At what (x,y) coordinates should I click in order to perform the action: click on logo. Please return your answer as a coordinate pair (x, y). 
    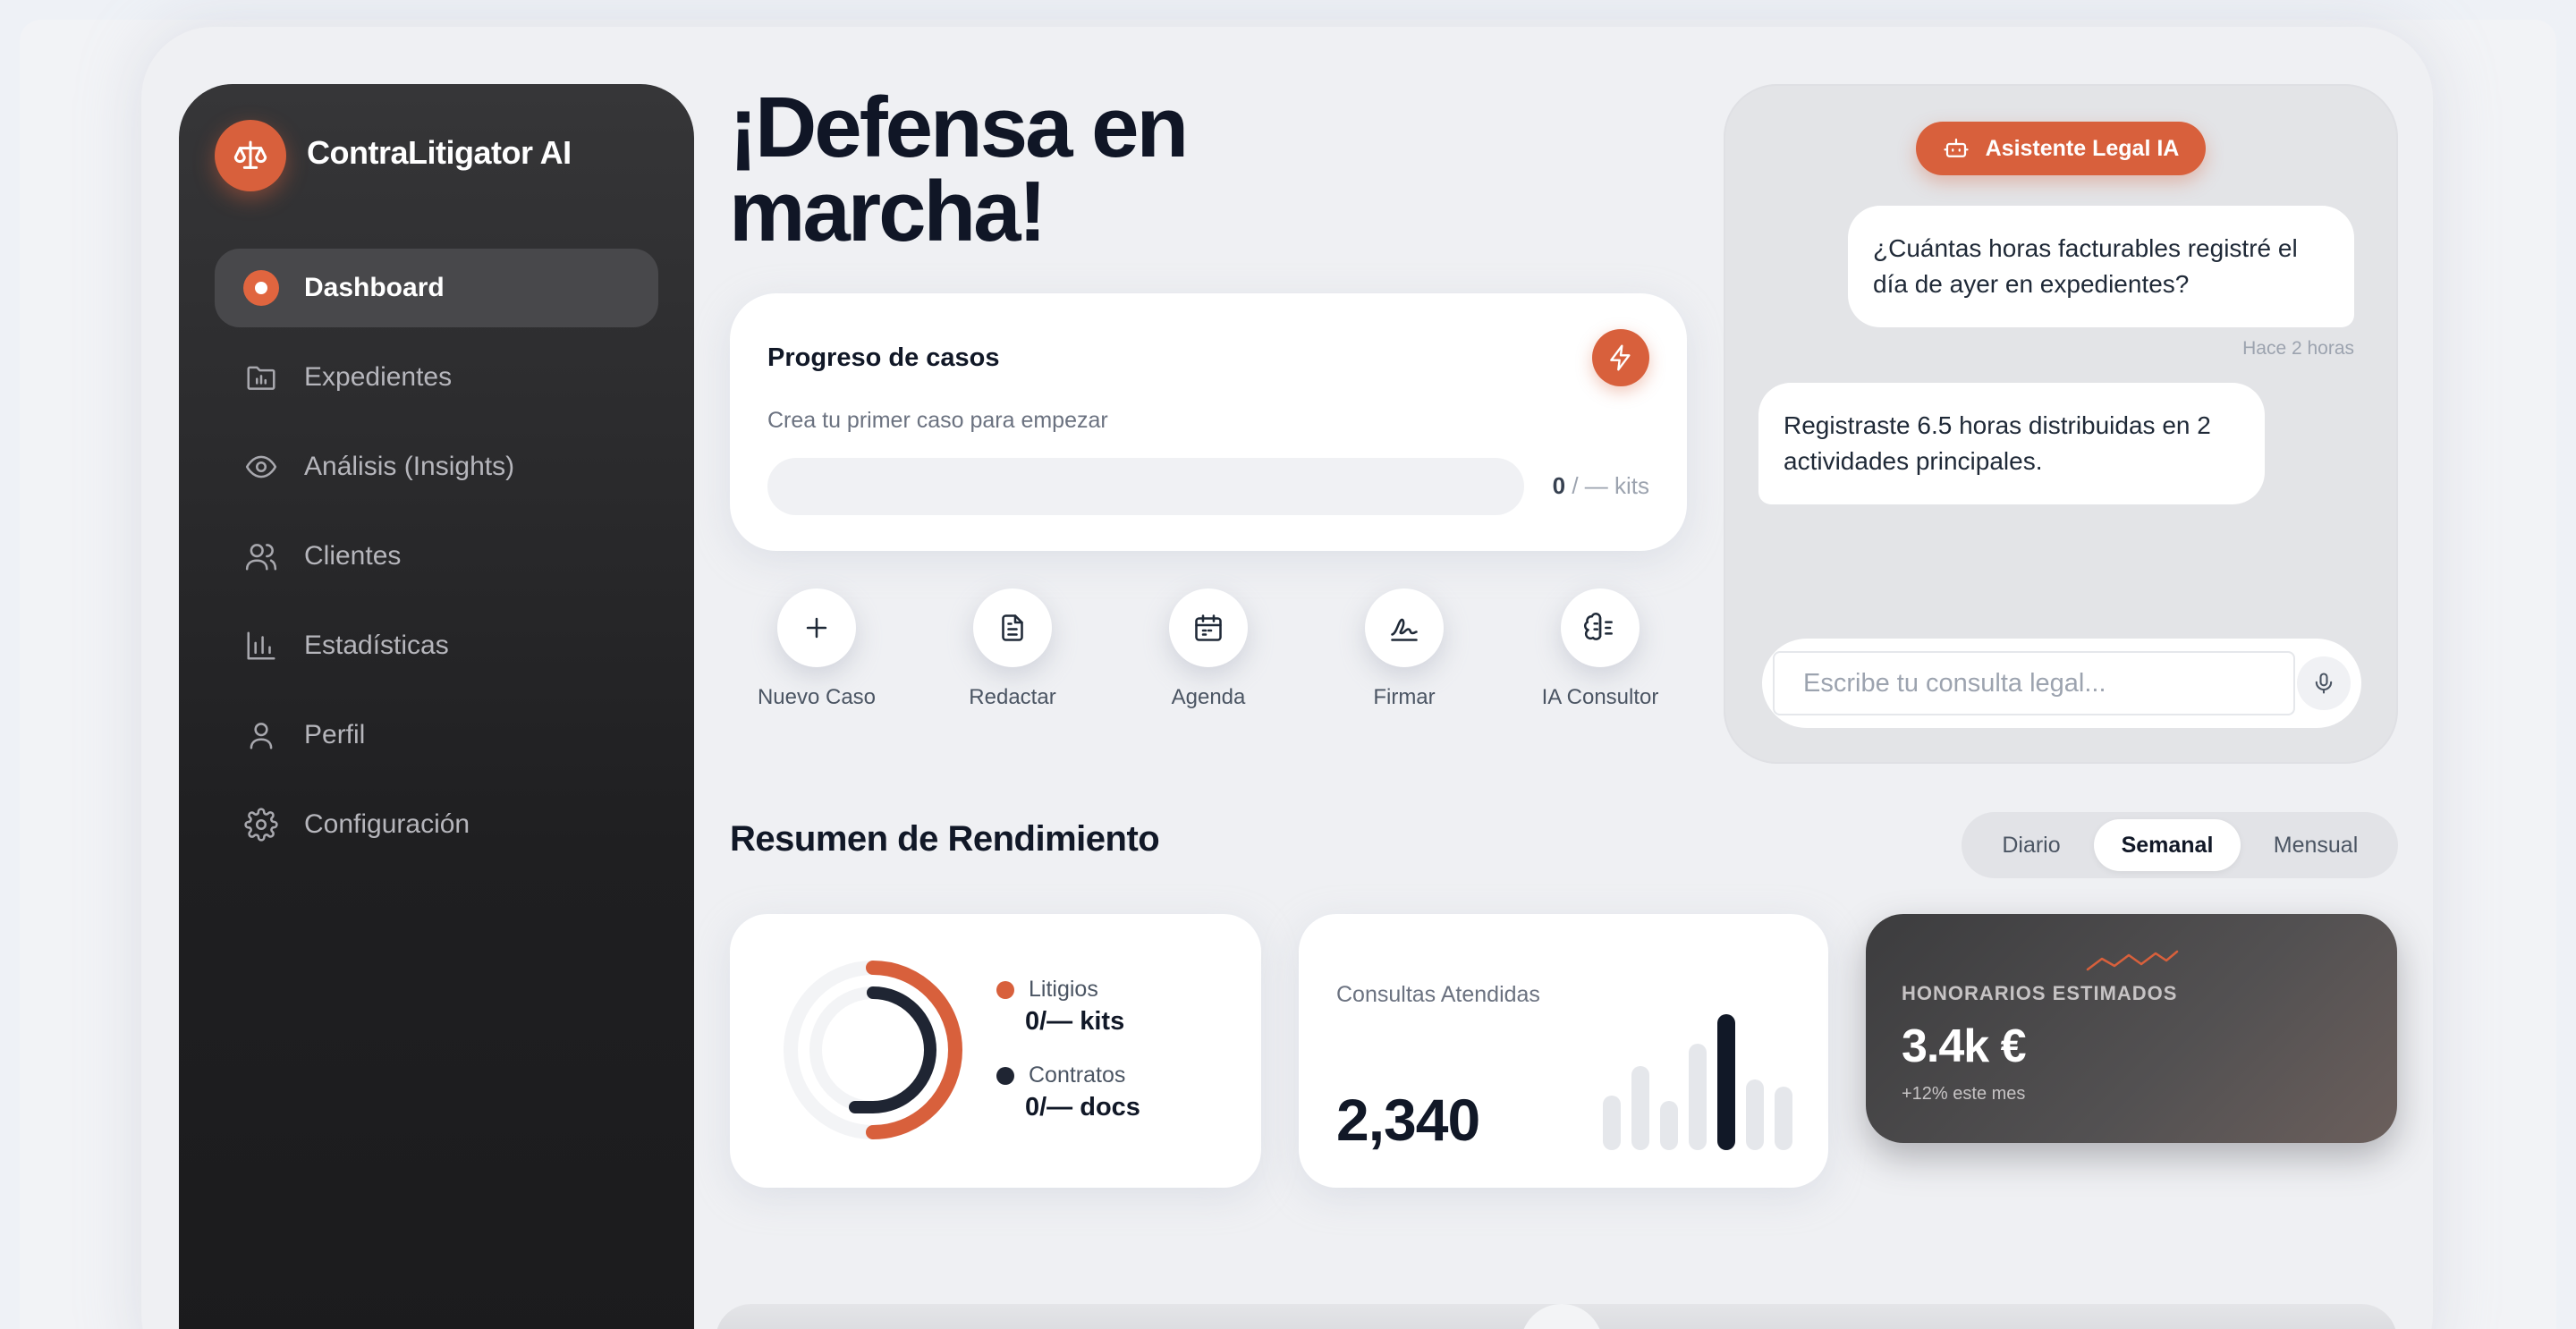
    Looking at the image, I should click on (250, 155).